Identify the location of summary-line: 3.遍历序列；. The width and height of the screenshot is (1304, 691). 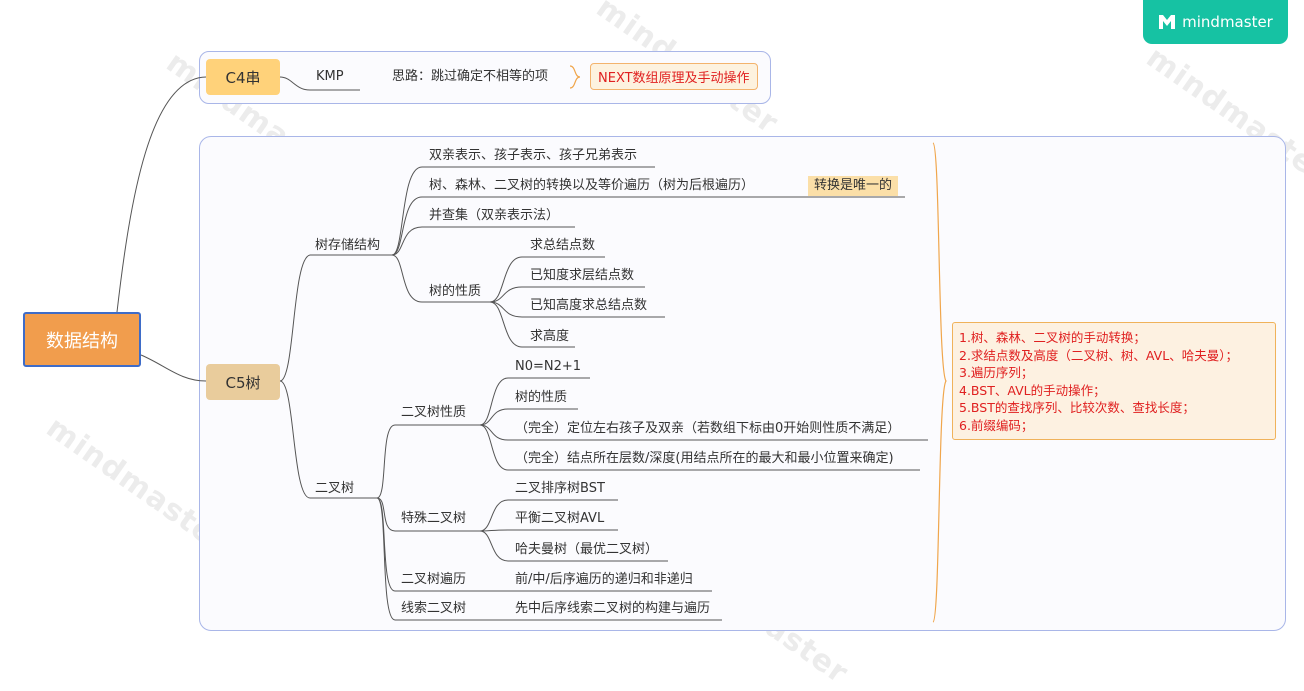
(996, 372).